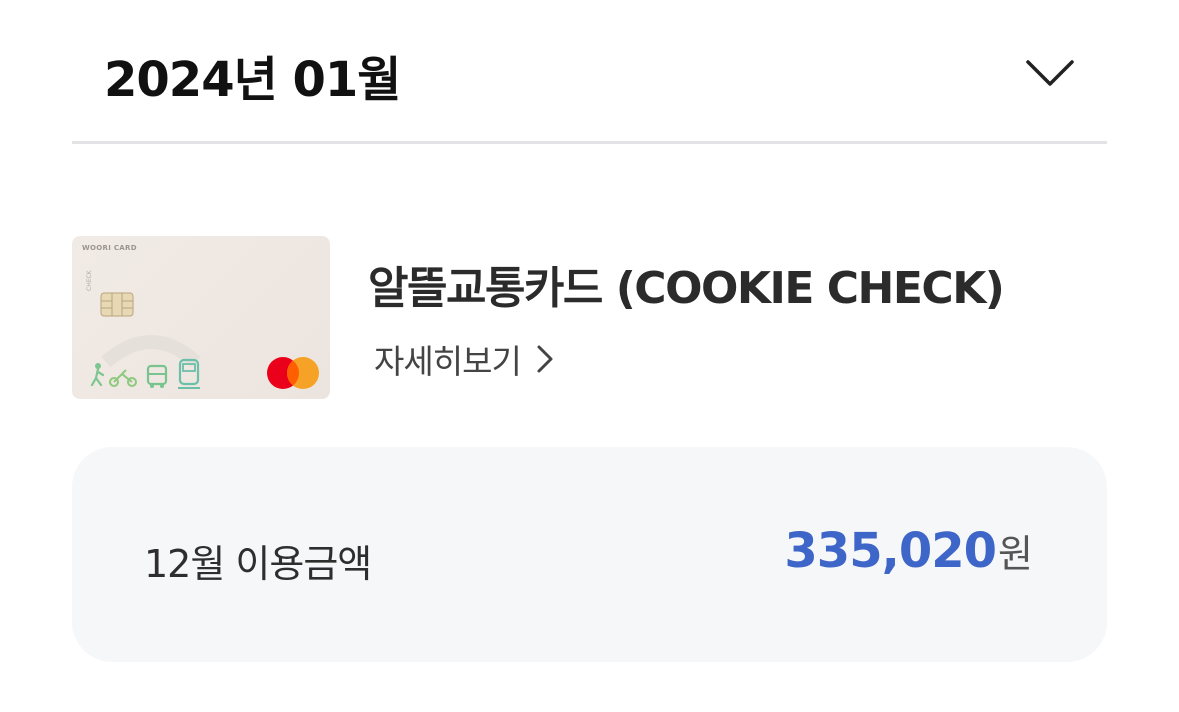  I want to click on view-details-link: 자세히보기, so click(464, 359).